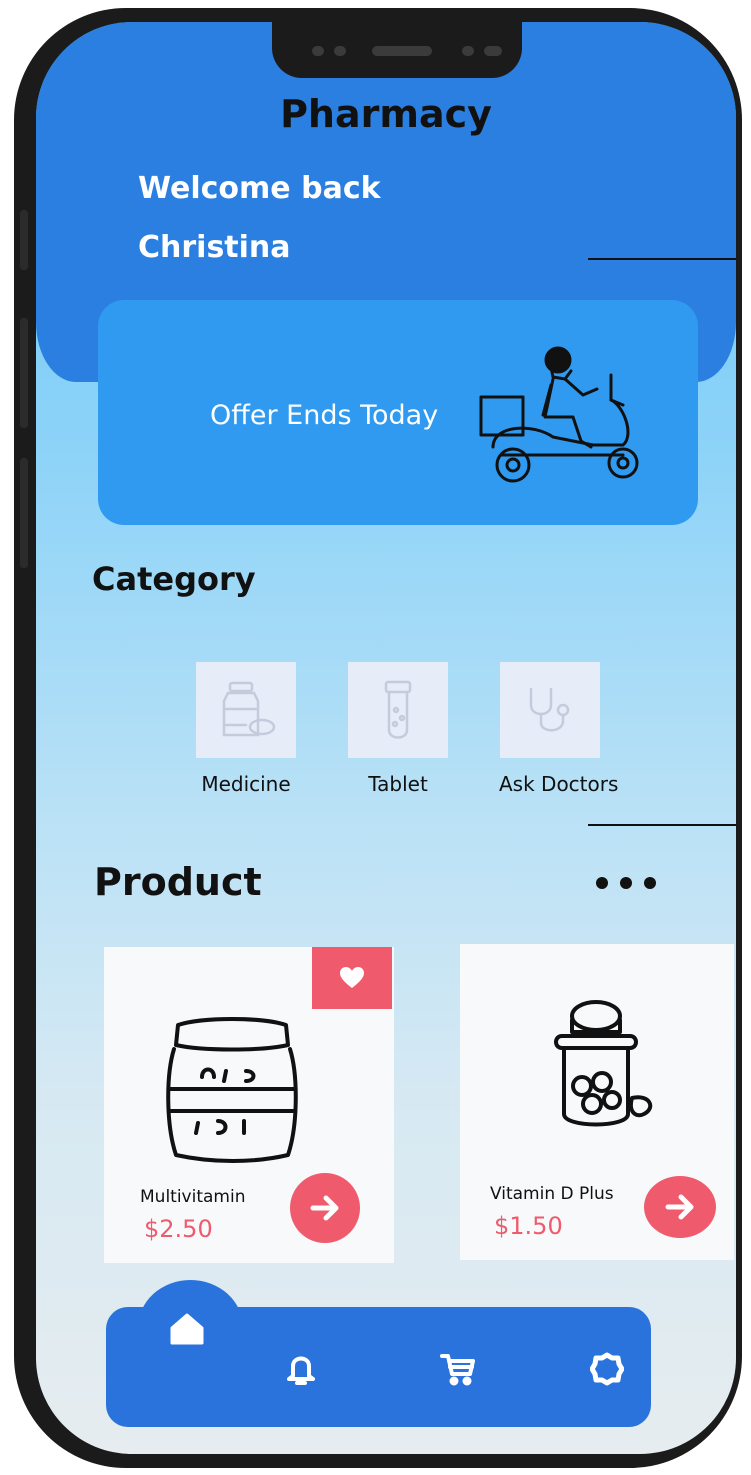  What do you see at coordinates (559, 784) in the screenshot?
I see `category-label: Ask Doctors` at bounding box center [559, 784].